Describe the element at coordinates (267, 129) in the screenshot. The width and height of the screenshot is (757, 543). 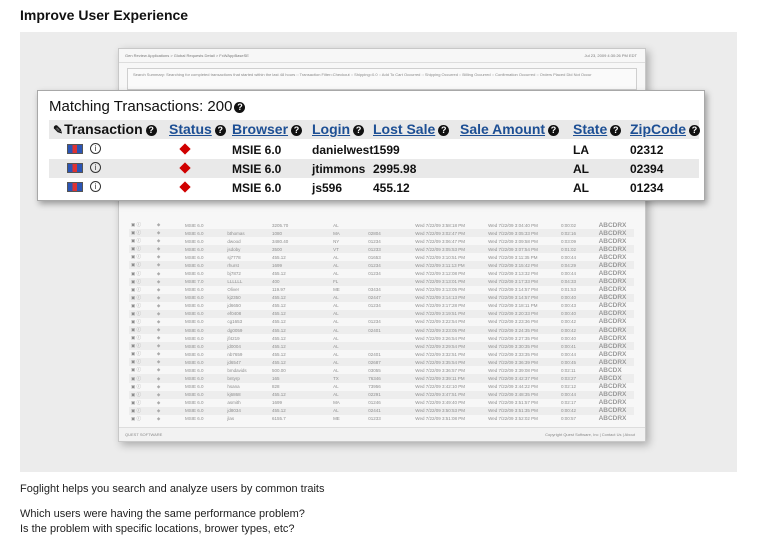
I see `column-header-browser: Browser?` at that location.